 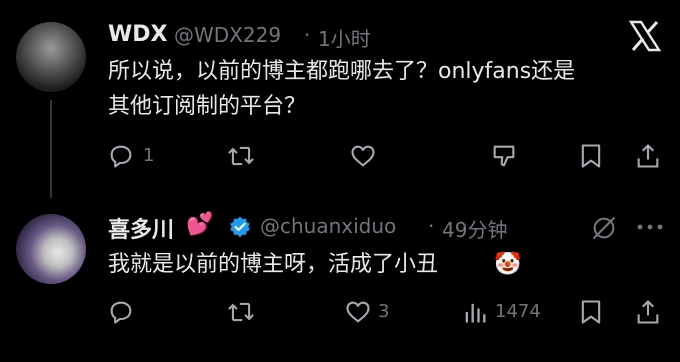 I want to click on like-count: 3, so click(x=384, y=311).